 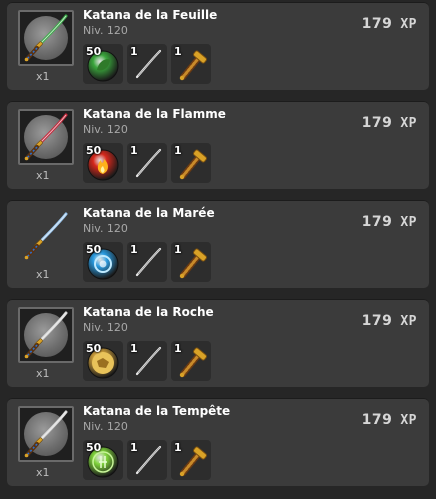 What do you see at coordinates (156, 411) in the screenshot?
I see `item-name: Katana de la Tempête` at bounding box center [156, 411].